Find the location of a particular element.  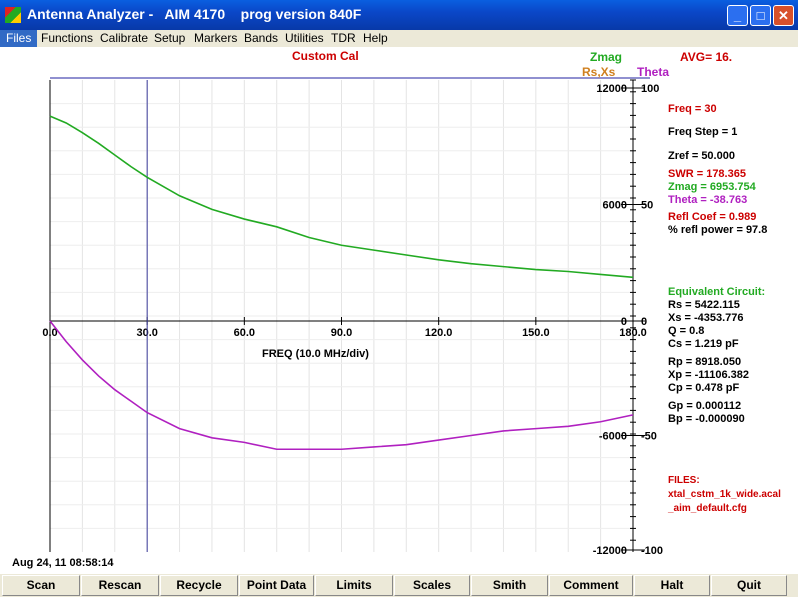

menu-help: Help is located at coordinates (375, 38).